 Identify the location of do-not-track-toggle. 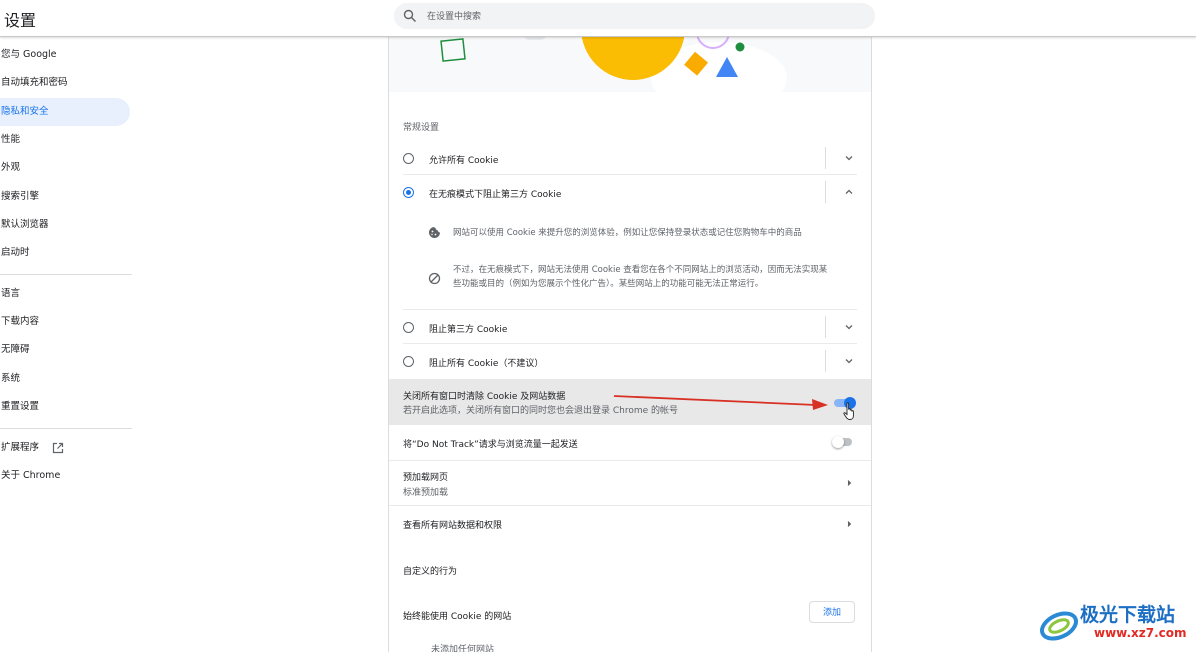
(843, 442).